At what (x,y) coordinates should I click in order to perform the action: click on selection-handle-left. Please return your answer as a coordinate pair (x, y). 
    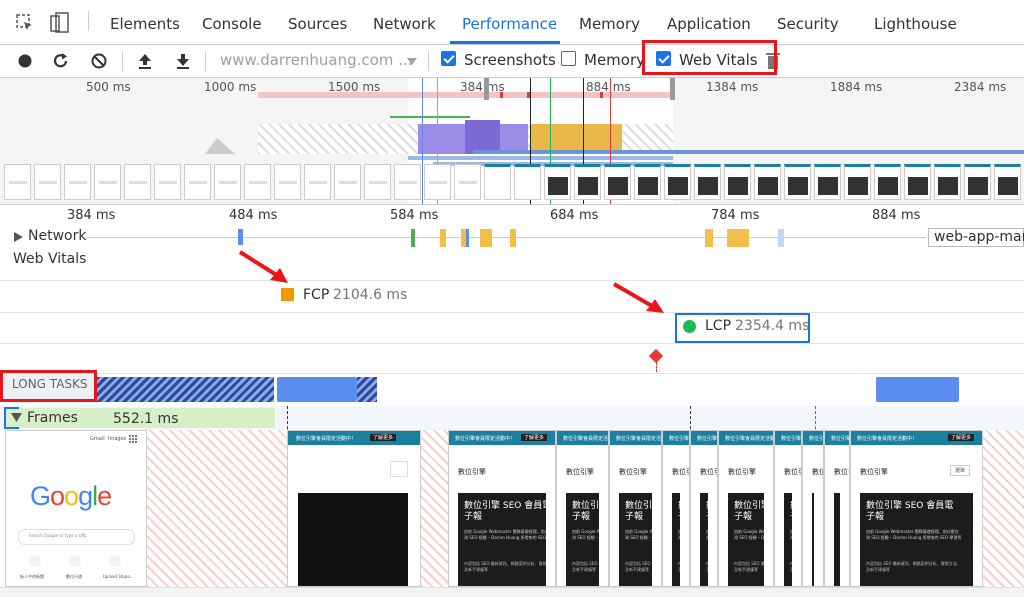
    Looking at the image, I should click on (486, 89).